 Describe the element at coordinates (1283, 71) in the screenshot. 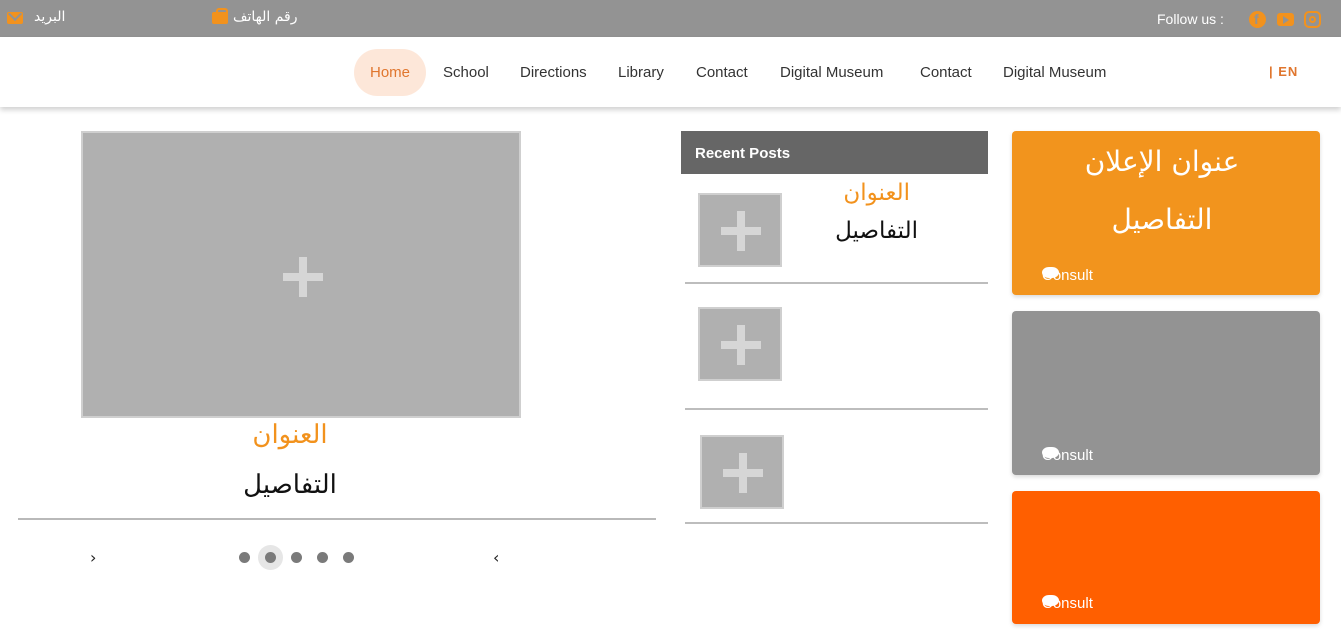

I see `language-switch: | EN` at that location.